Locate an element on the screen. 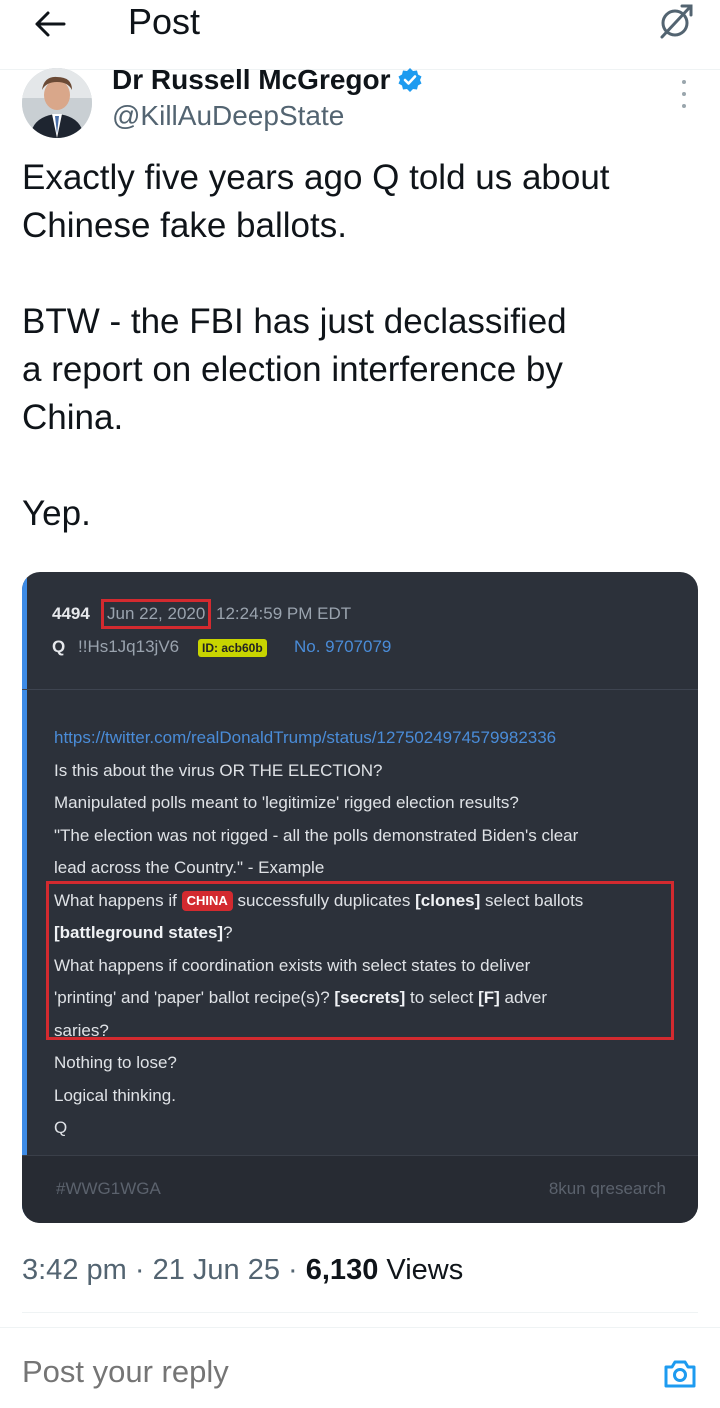  highlight-box is located at coordinates (360, 960).